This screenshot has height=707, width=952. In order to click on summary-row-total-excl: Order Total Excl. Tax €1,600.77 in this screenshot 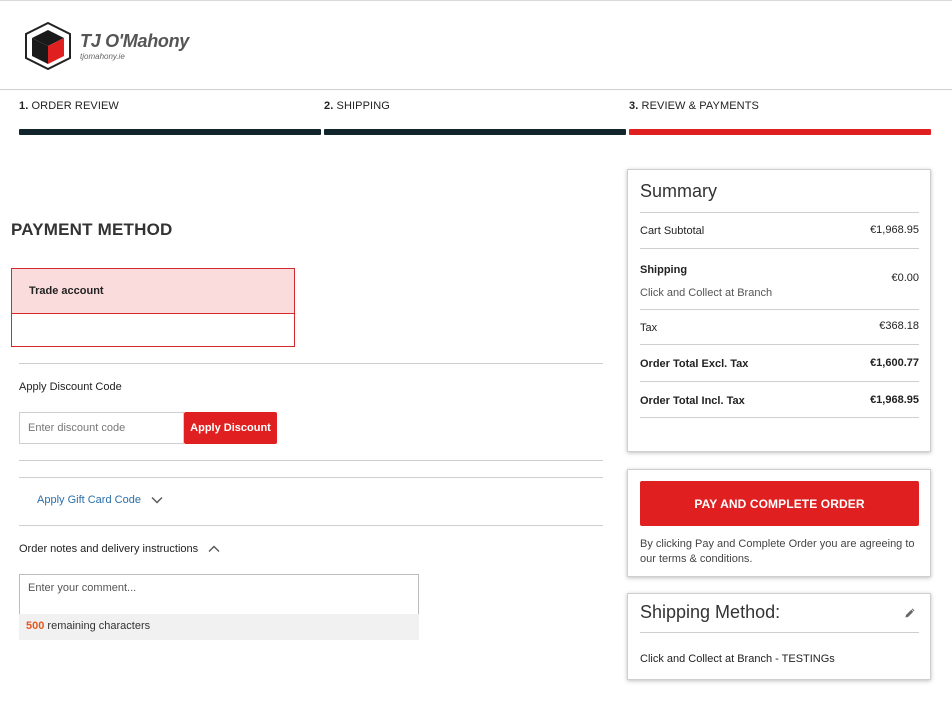, I will do `click(779, 362)`.